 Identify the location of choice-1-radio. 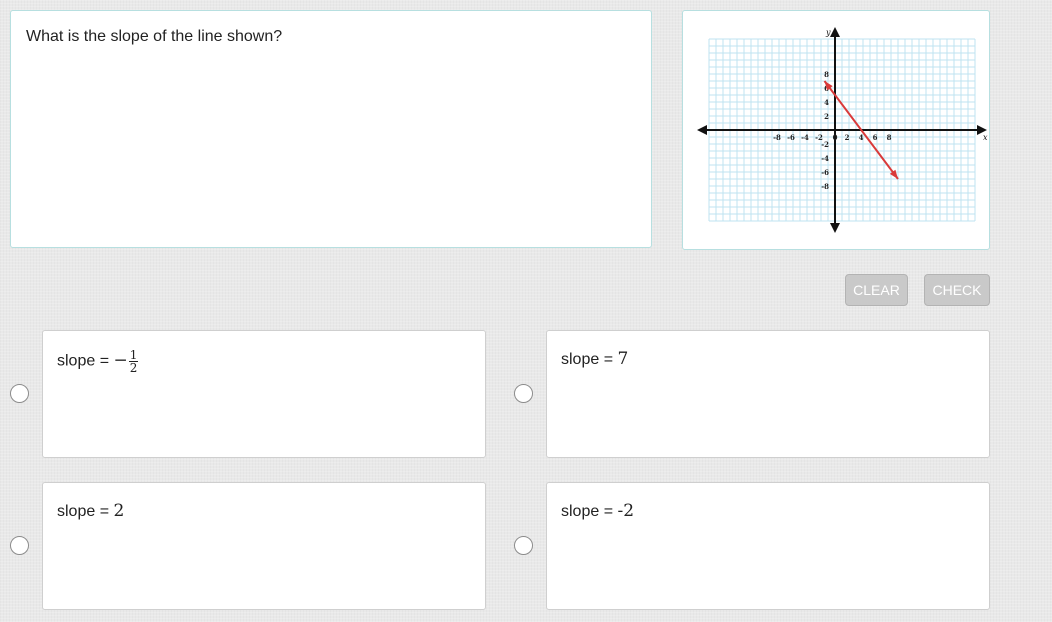
(19, 393).